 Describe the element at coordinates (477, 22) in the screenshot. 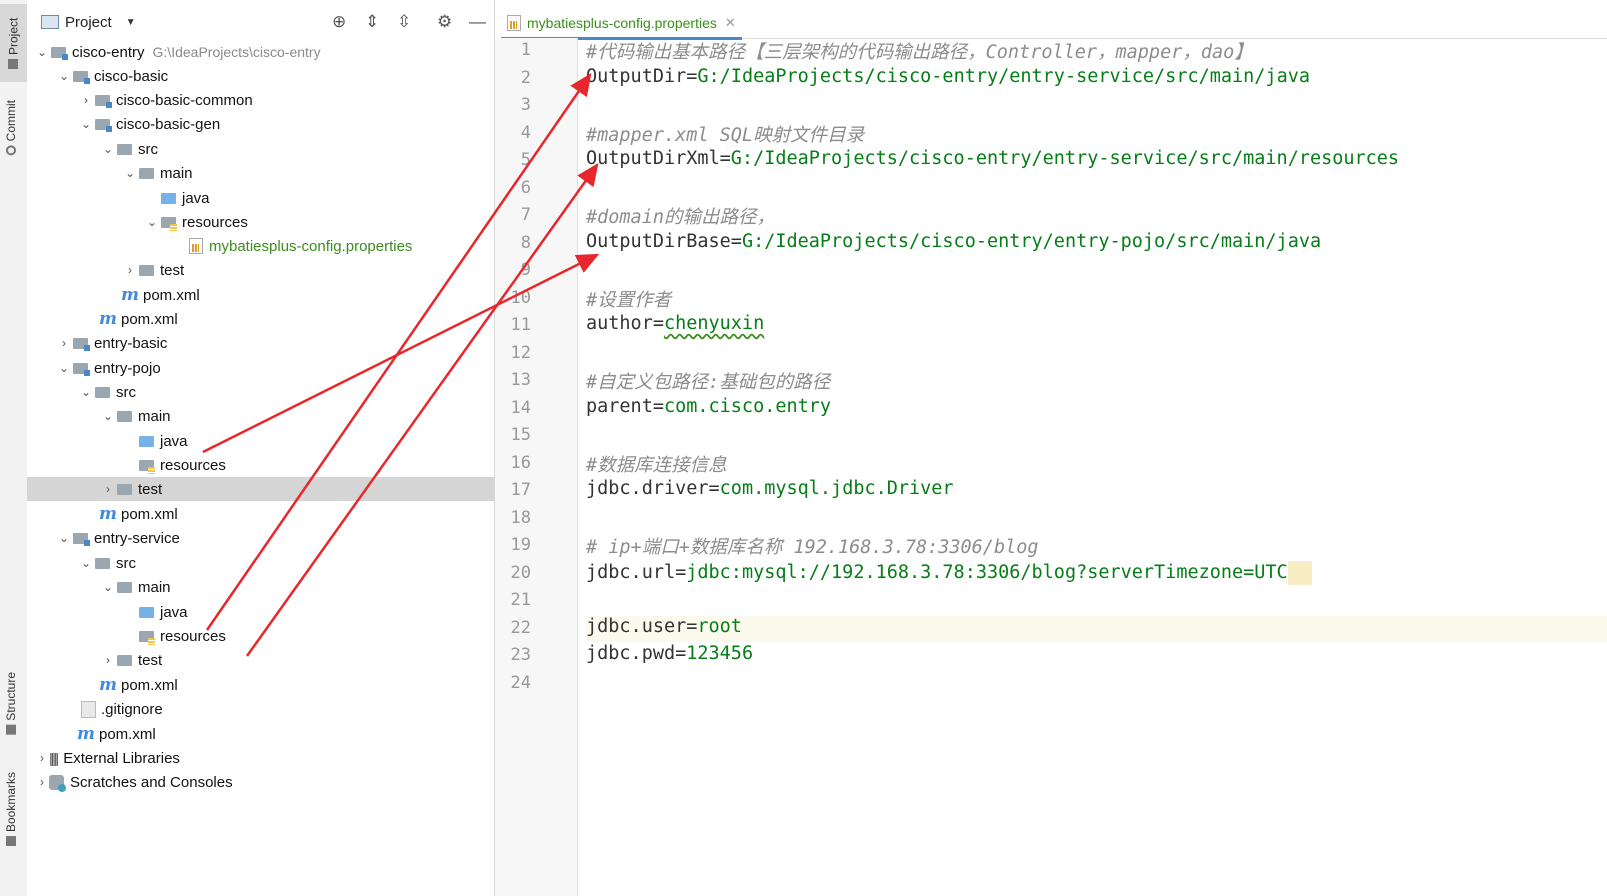

I see `minimize-icon: —` at that location.